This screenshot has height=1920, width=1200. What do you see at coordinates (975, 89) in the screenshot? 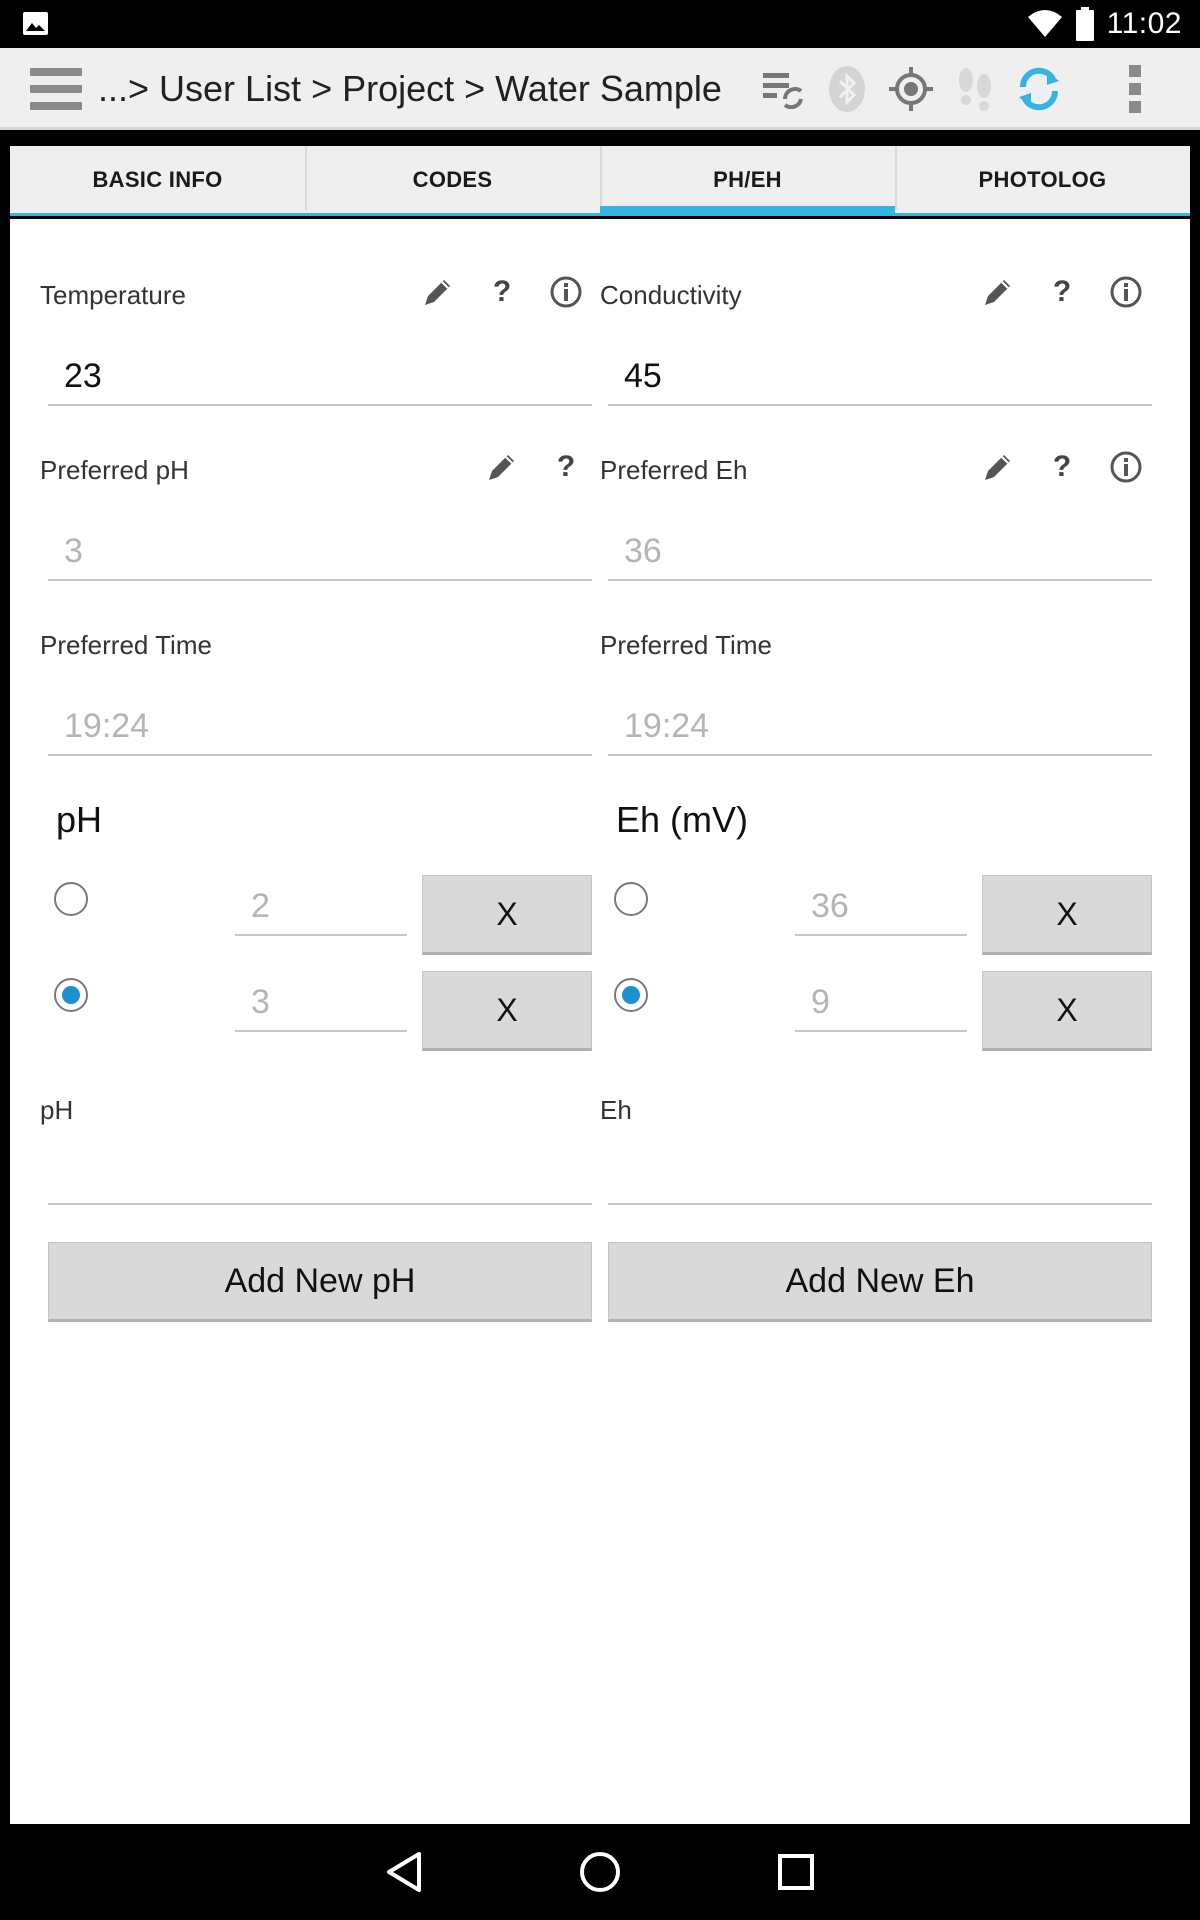
I see `footsteps-icon` at bounding box center [975, 89].